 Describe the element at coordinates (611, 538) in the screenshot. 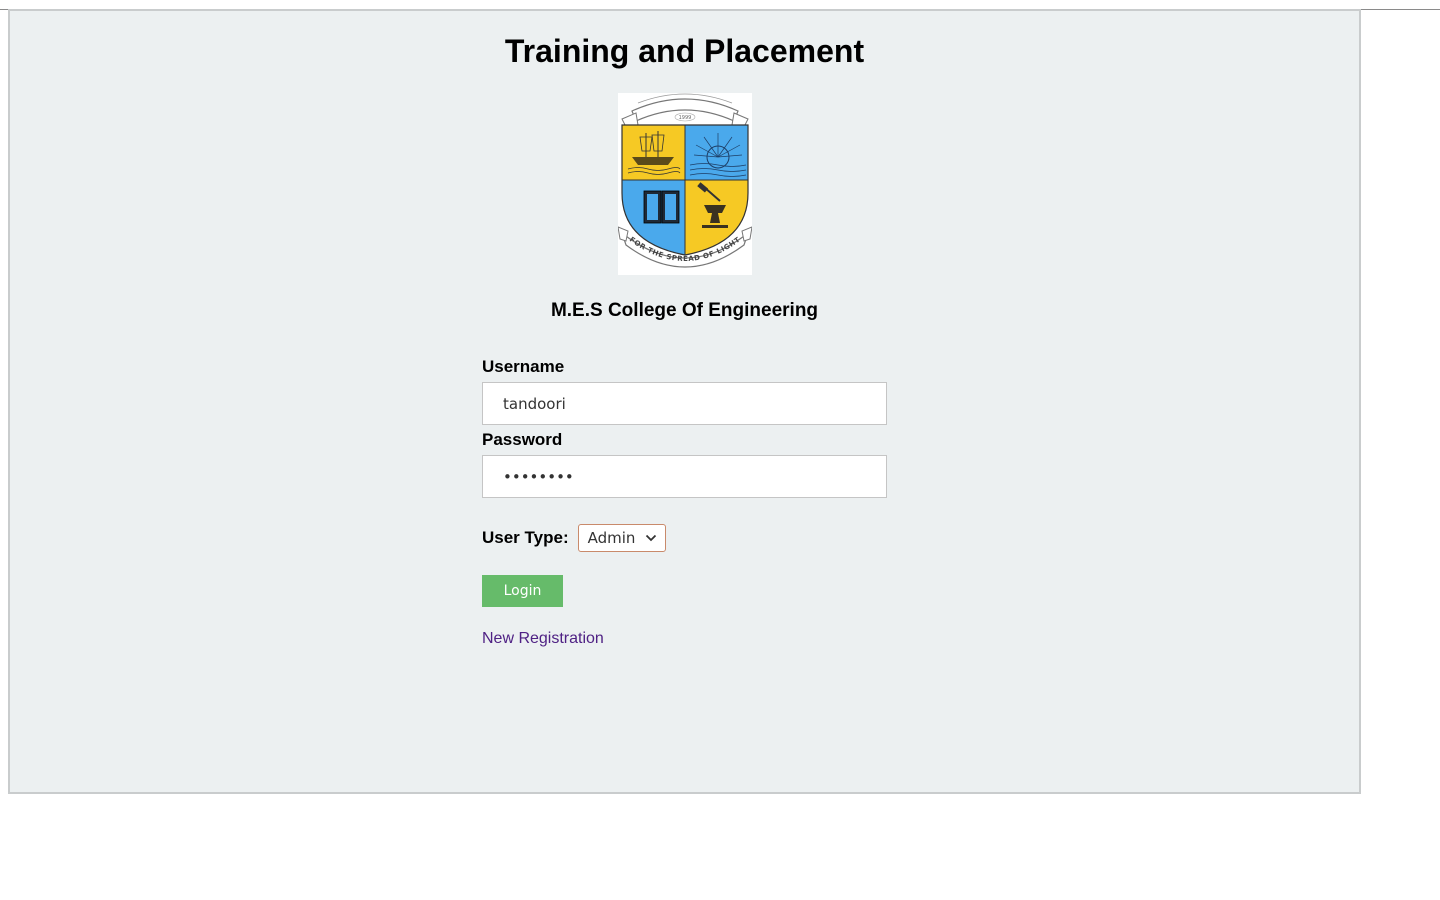

I see `user-type-selected: Admin` at that location.